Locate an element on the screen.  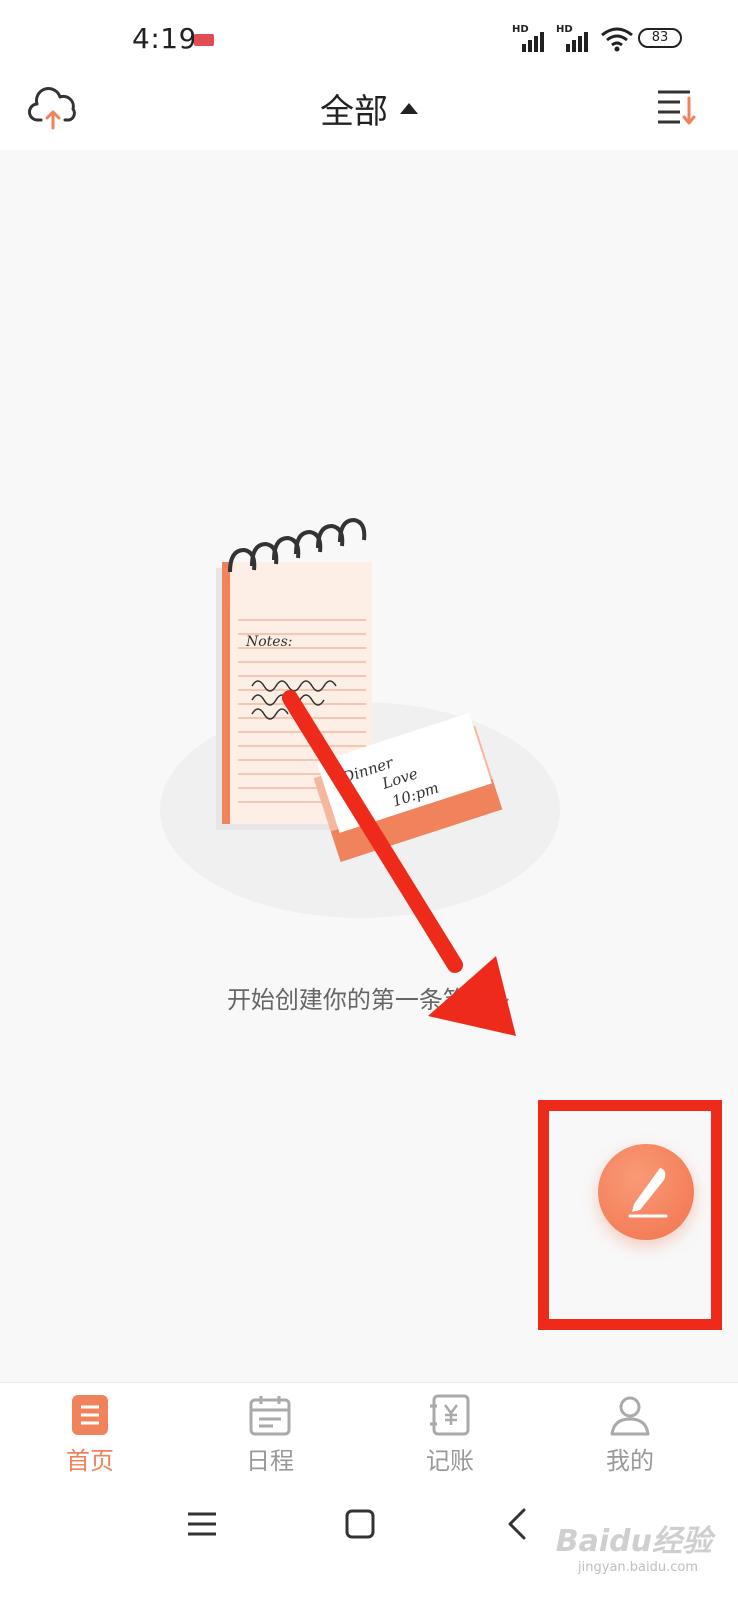
status-icons: HD HD 83 is located at coordinates (597, 39).